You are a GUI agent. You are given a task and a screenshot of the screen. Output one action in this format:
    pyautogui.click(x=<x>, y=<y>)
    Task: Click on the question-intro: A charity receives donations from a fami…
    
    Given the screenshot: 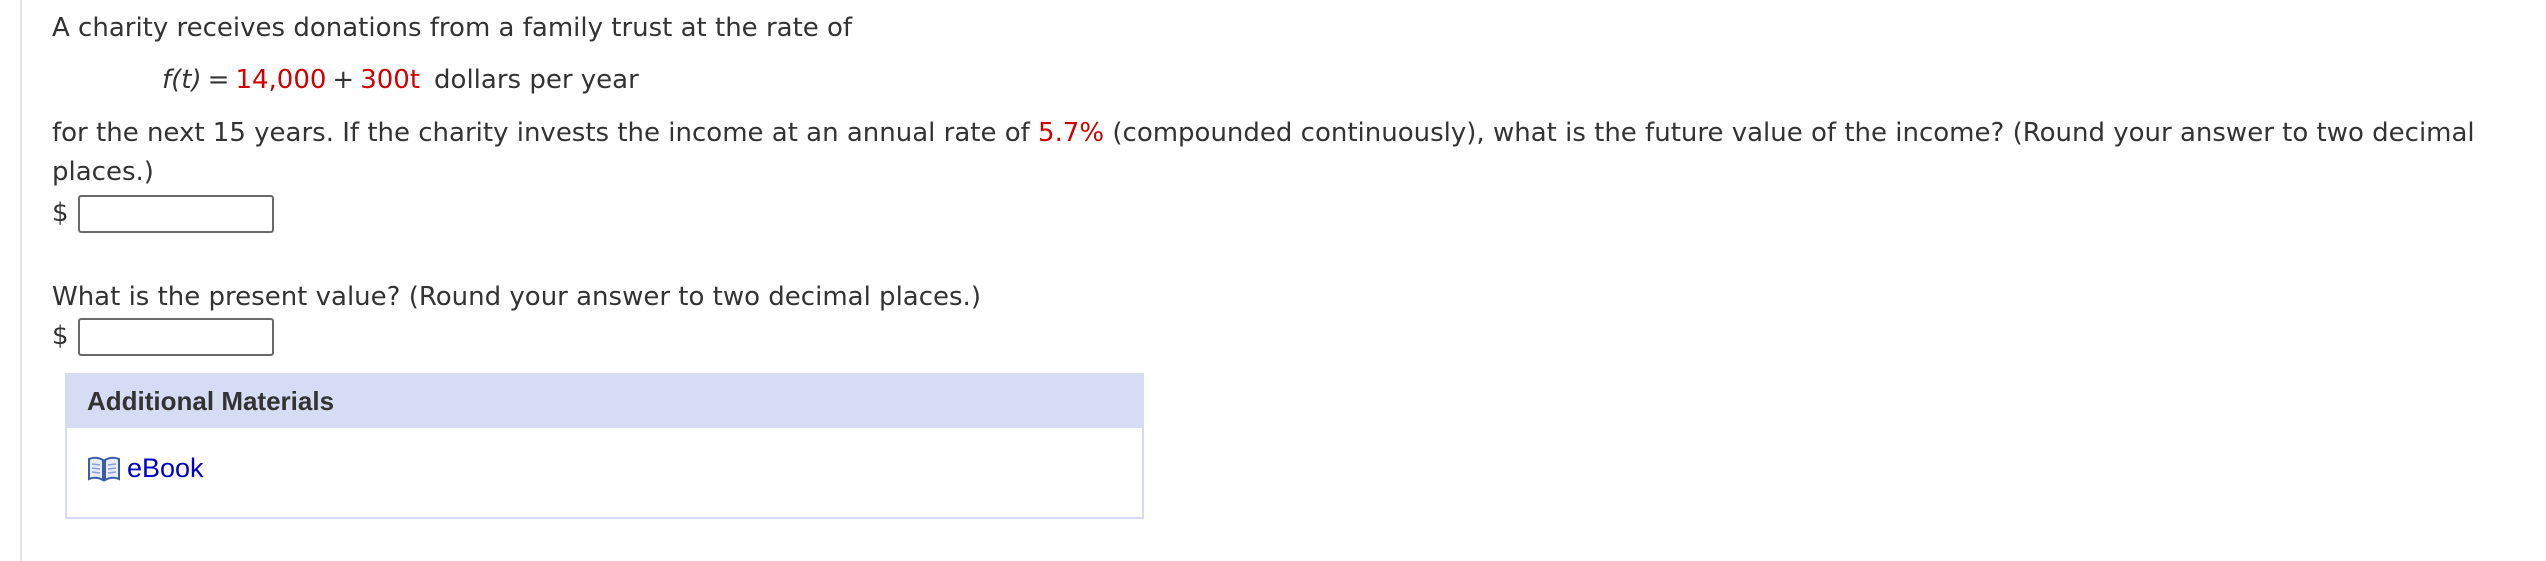 What is the action you would take?
    pyautogui.click(x=452, y=28)
    